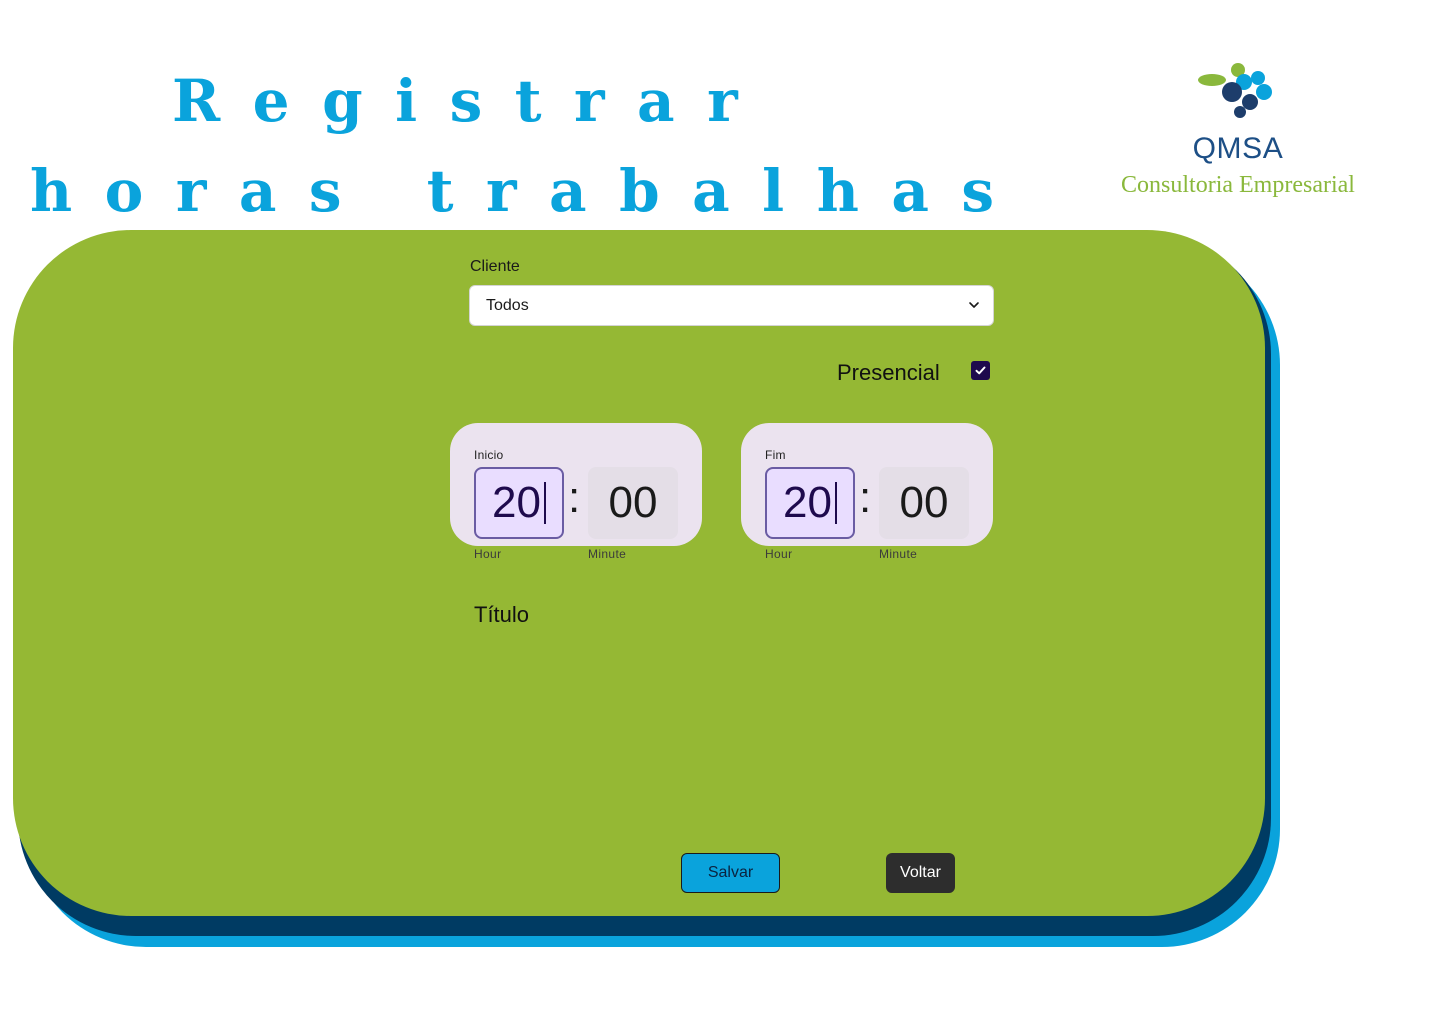  I want to click on logo-name: QMSA, so click(1238, 148).